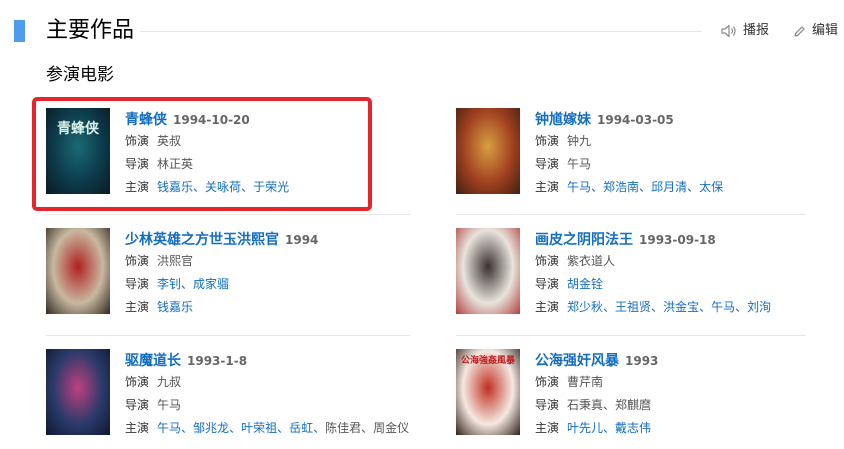 This screenshot has width=844, height=449. I want to click on role-line: 饰演 洪熙官, so click(221, 261).